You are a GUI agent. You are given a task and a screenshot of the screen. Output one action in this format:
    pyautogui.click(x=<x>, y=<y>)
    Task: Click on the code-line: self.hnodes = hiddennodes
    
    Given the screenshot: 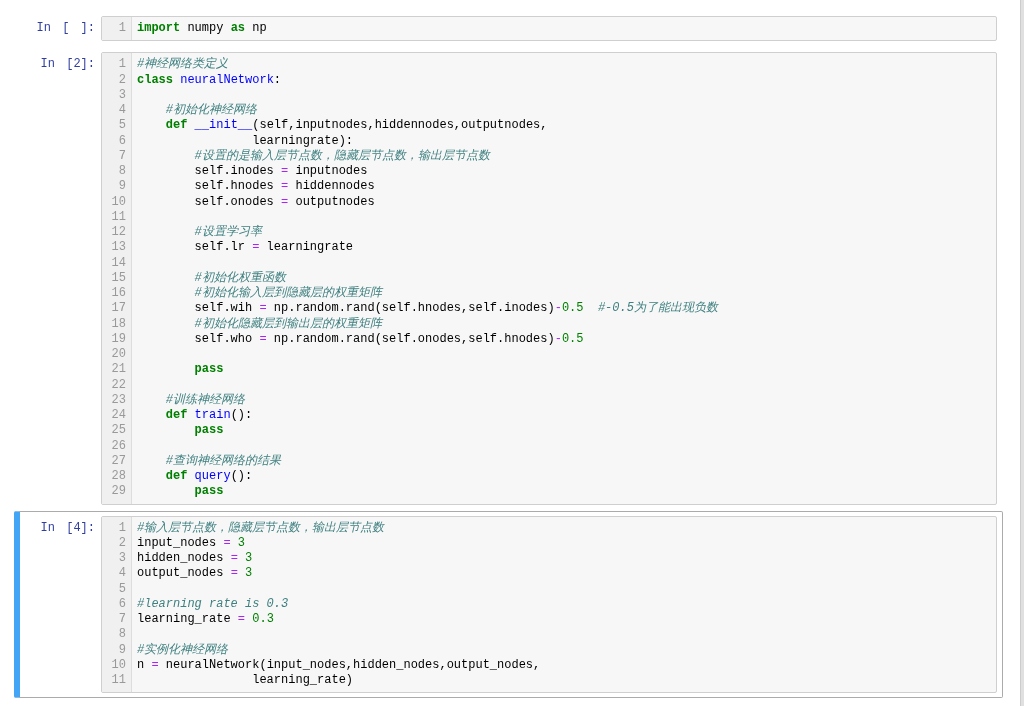 What is the action you would take?
    pyautogui.click(x=284, y=187)
    